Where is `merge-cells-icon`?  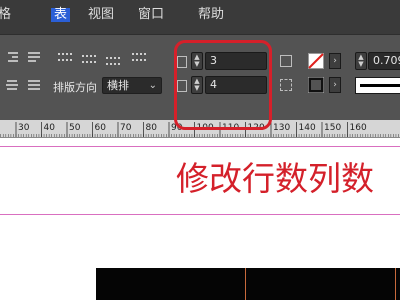
merge-cells-icon is located at coordinates (286, 61).